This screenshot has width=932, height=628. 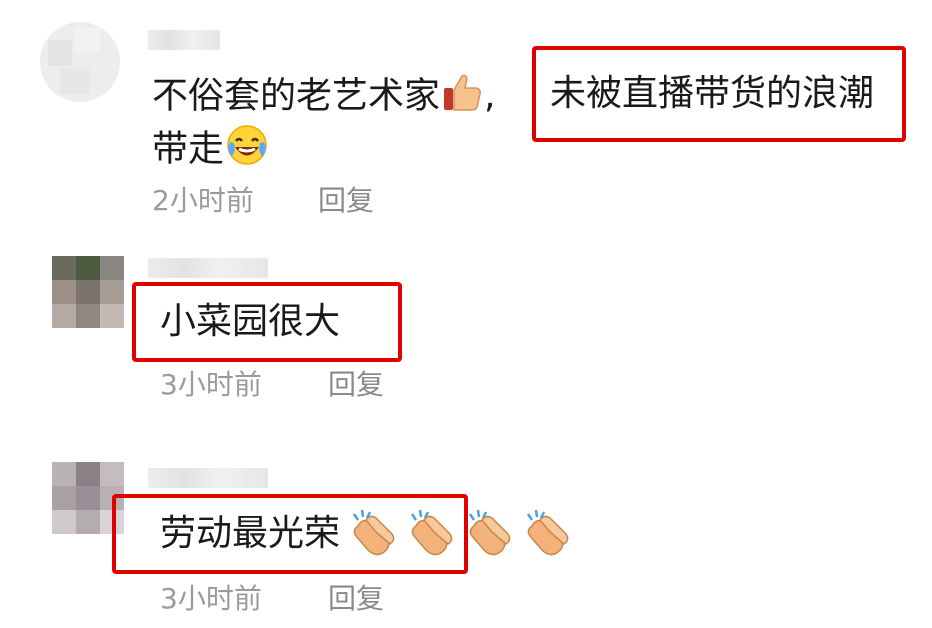 I want to click on thumbs-up-icon, so click(x=462, y=97).